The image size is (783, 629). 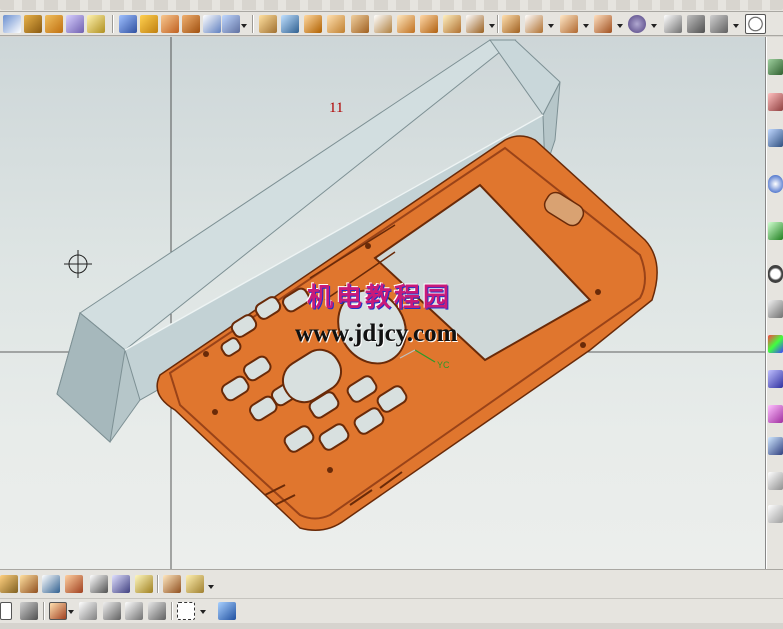 I want to click on section-dropdown-icon, so click(x=586, y=26).